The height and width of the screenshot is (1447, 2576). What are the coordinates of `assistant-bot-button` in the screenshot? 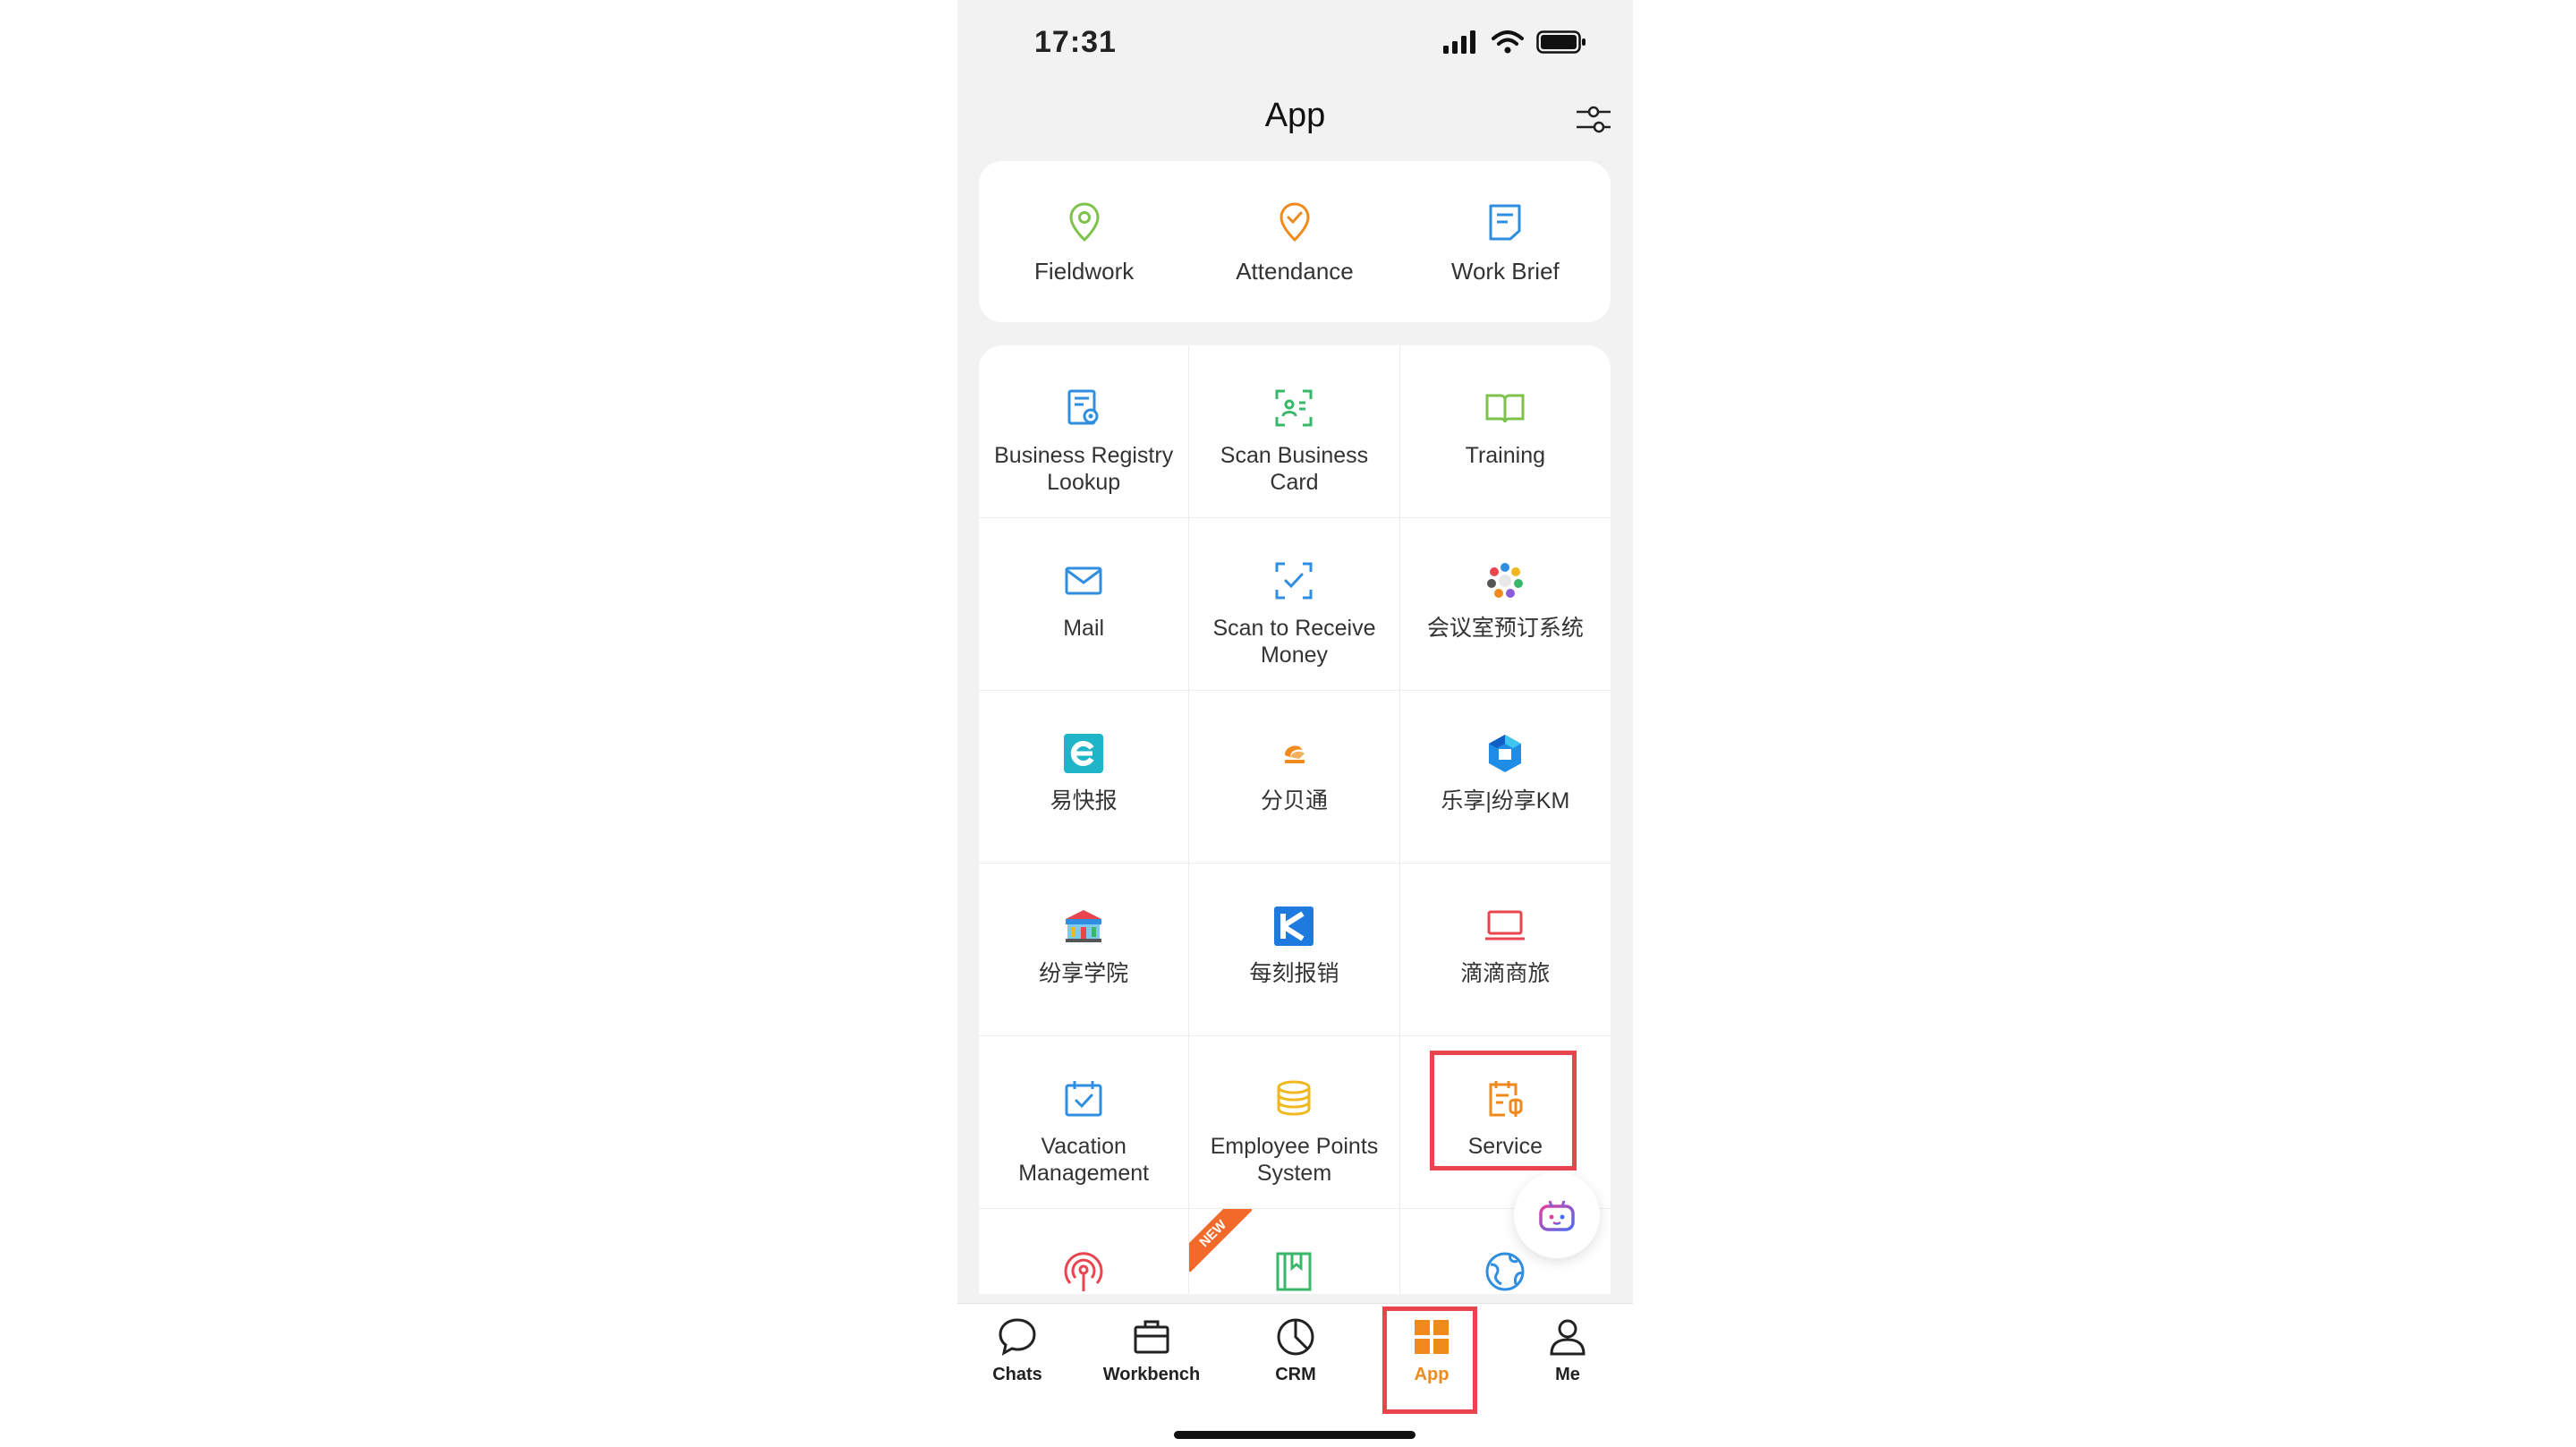 It's located at (1557, 1215).